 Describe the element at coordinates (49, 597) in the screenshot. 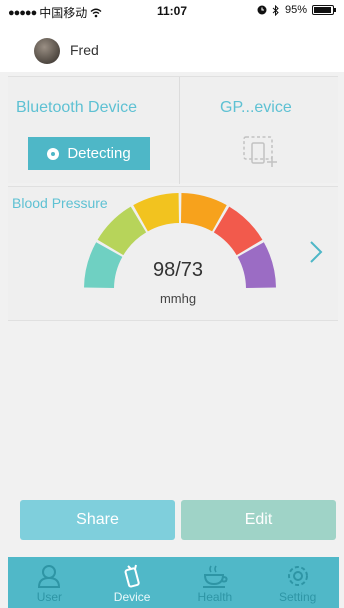

I see `tab-user-label: User` at that location.